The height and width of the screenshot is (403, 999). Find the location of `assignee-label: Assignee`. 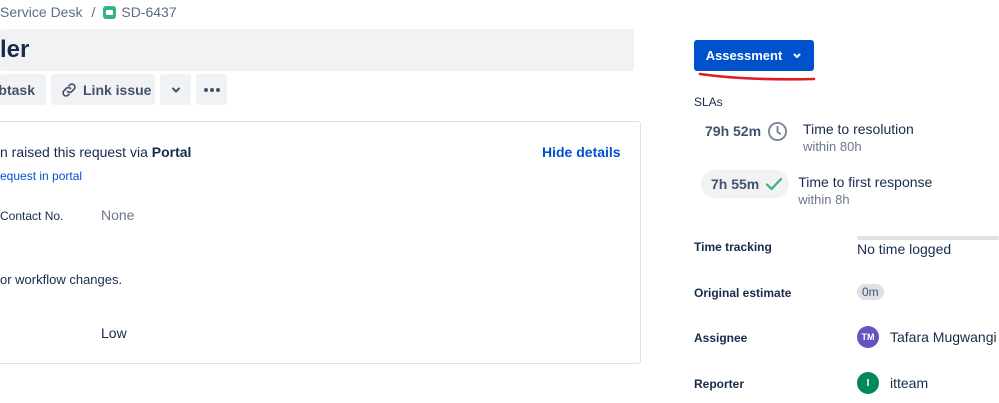

assignee-label: Assignee is located at coordinates (721, 338).